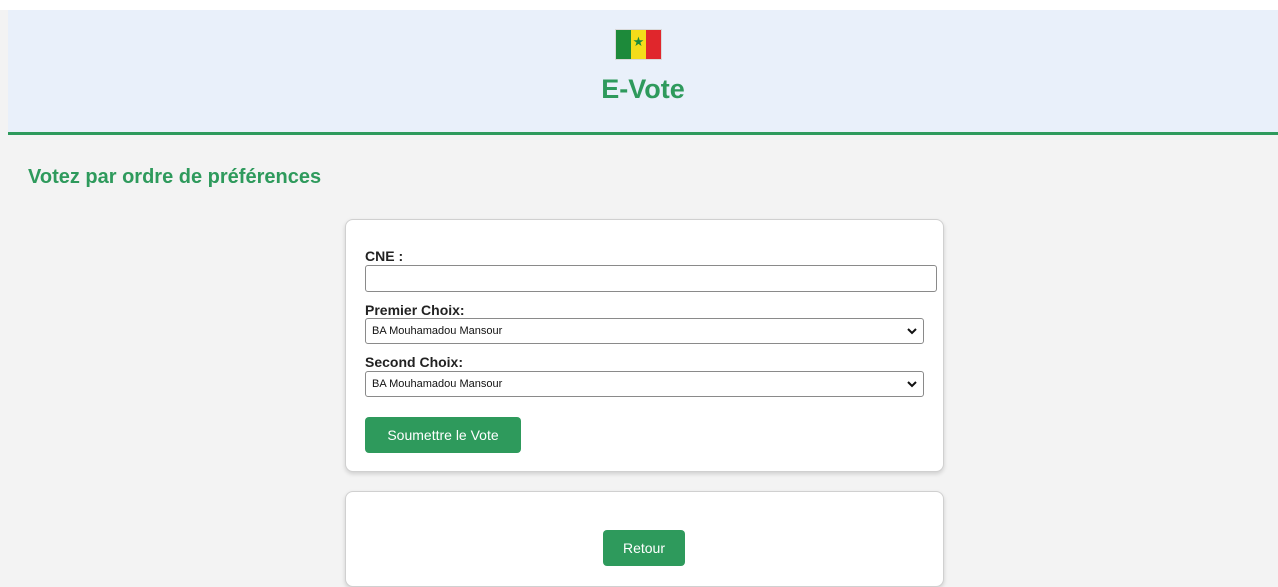 The image size is (1278, 587). I want to click on top-strip, so click(639, 5).